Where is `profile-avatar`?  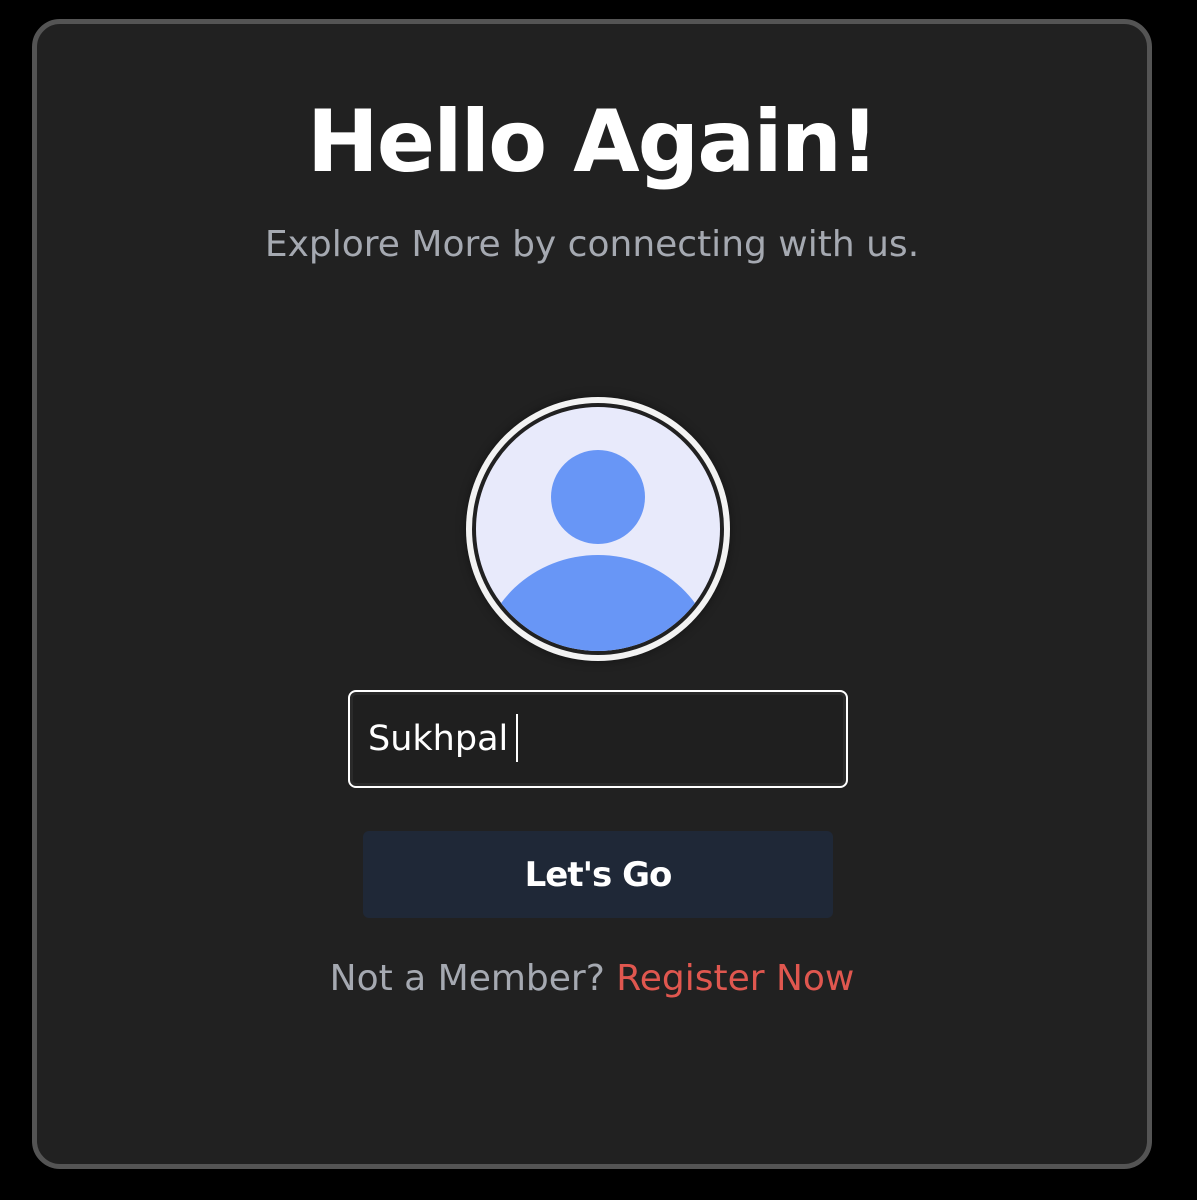
profile-avatar is located at coordinates (598, 529).